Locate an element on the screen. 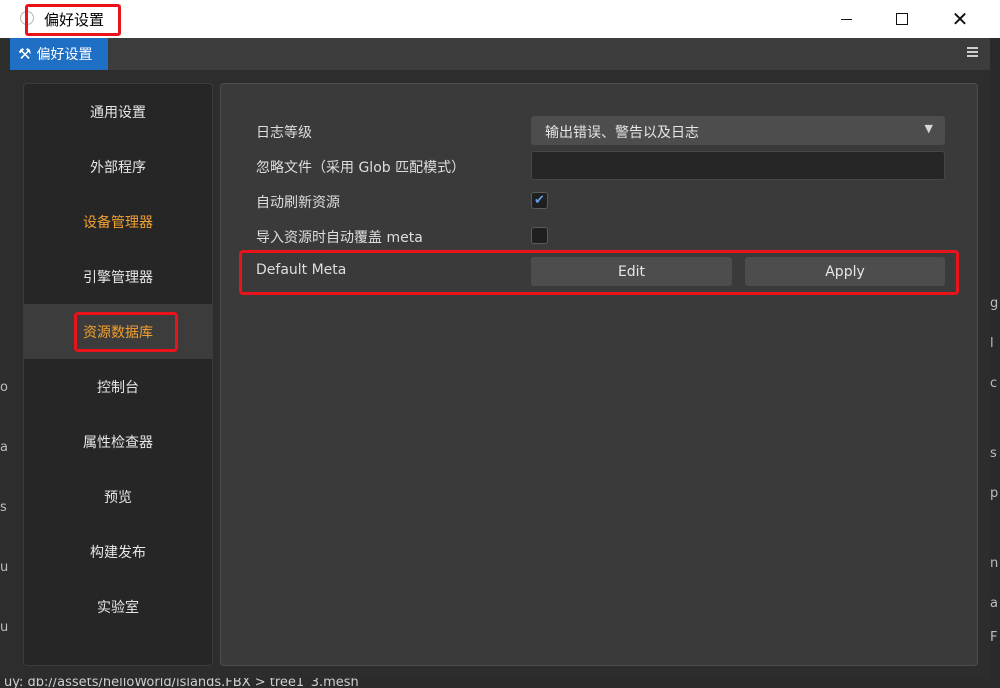  tab-preferences: ⚒ 偏好设置 is located at coordinates (59, 54).